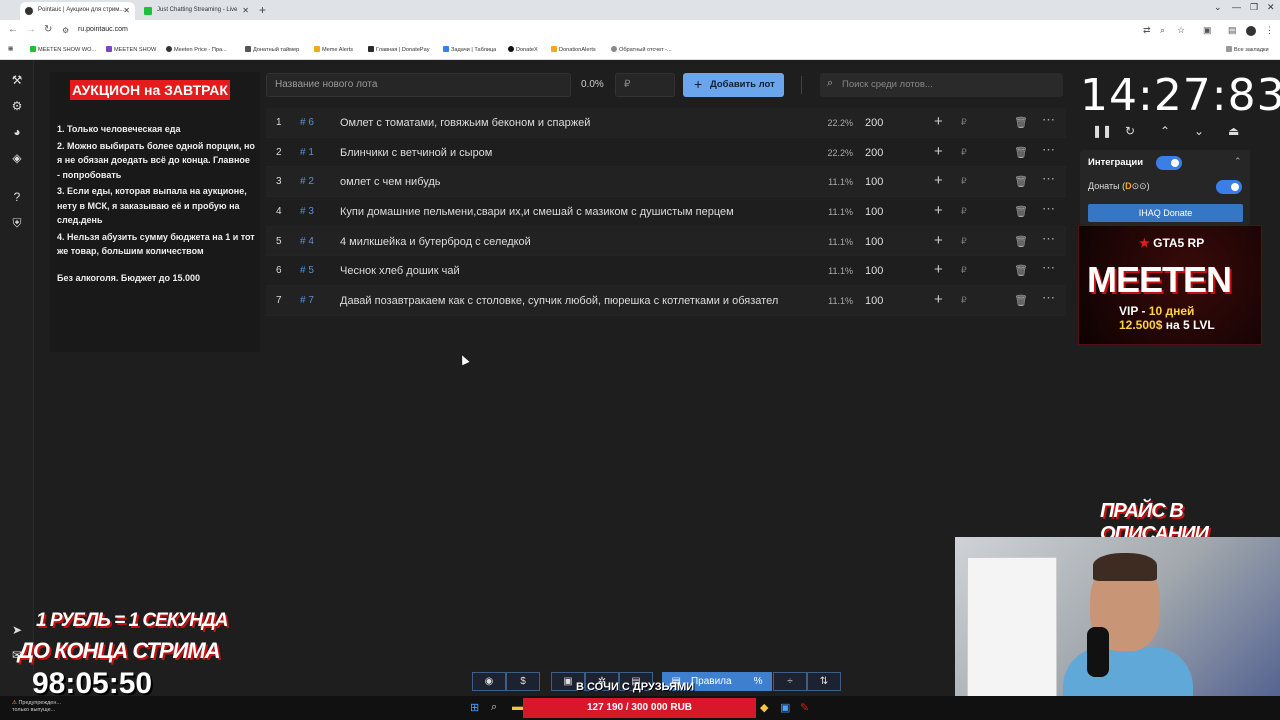 The height and width of the screenshot is (720, 1280). Describe the element at coordinates (1236, 7) in the screenshot. I see `minimize-icon: —` at that location.